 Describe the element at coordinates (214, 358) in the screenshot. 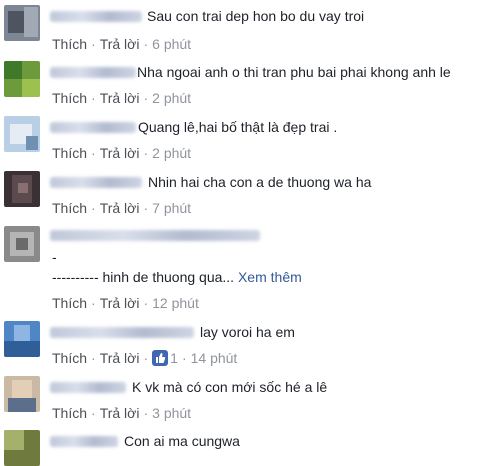

I see `timestamp: 14 phút` at that location.